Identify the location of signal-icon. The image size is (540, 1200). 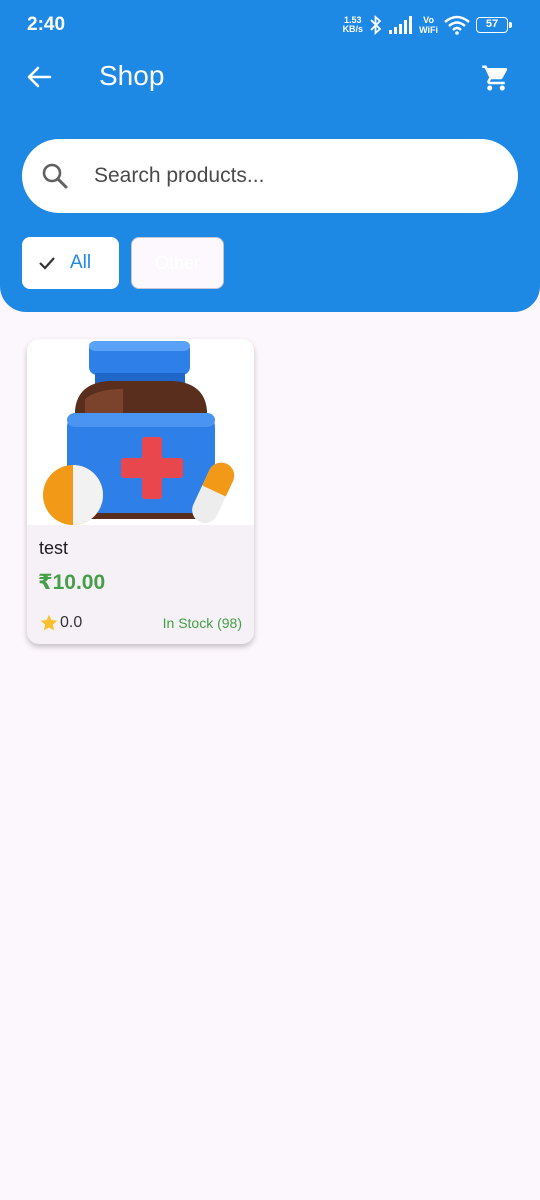
(401, 25).